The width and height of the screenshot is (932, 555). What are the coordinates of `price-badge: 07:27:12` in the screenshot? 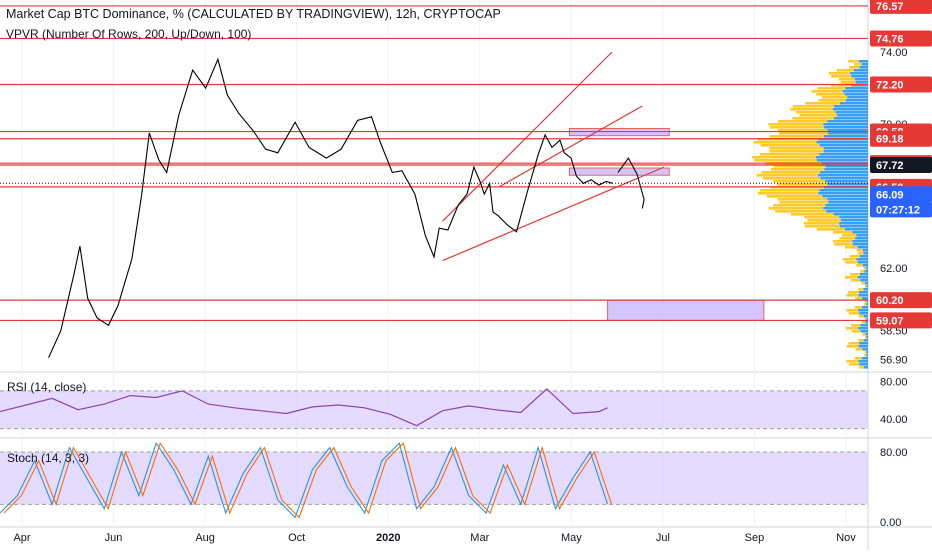 It's located at (901, 209).